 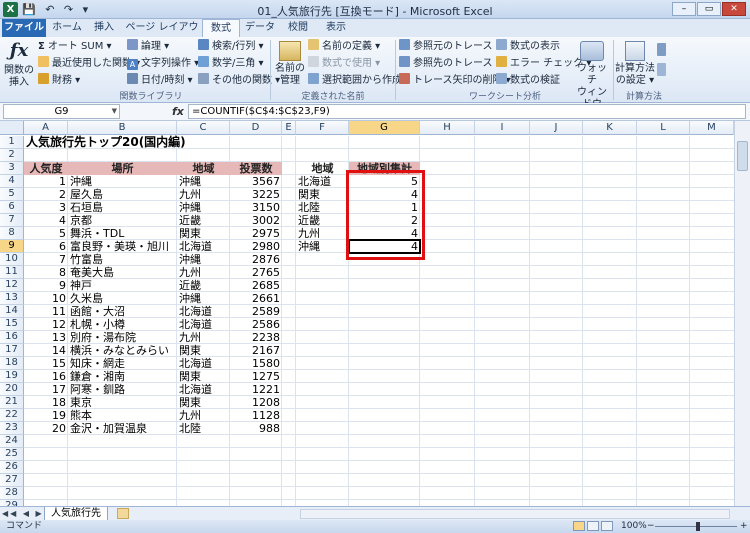 What do you see at coordinates (289, 128) in the screenshot?
I see `column-header: E` at bounding box center [289, 128].